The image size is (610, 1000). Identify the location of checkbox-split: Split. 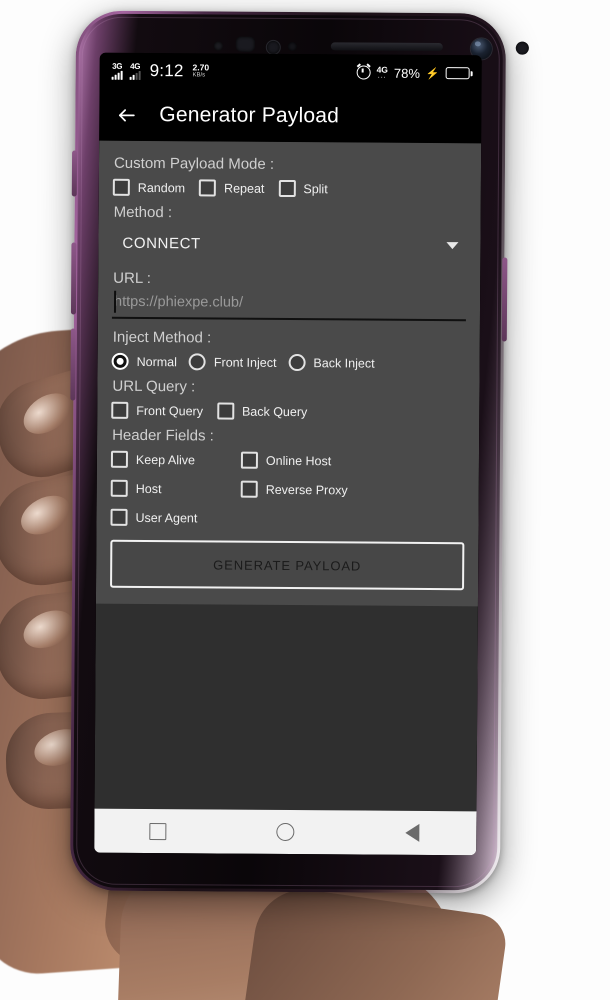
(303, 188).